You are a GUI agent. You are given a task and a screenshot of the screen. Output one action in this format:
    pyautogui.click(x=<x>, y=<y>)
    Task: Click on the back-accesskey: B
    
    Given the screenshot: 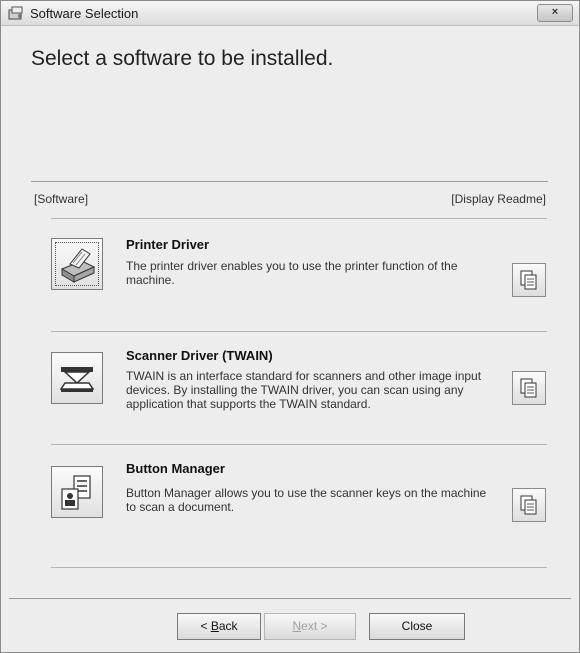 What is the action you would take?
    pyautogui.click(x=214, y=626)
    